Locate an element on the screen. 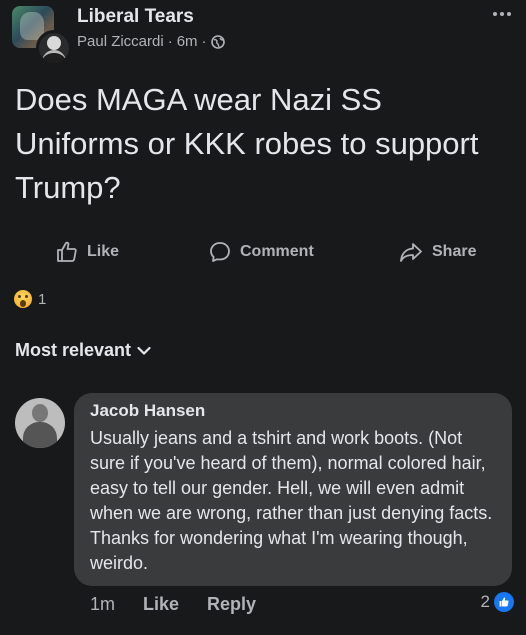 Image resolution: width=526 pixels, height=635 pixels. thumbs-up-icon is located at coordinates (67, 251).